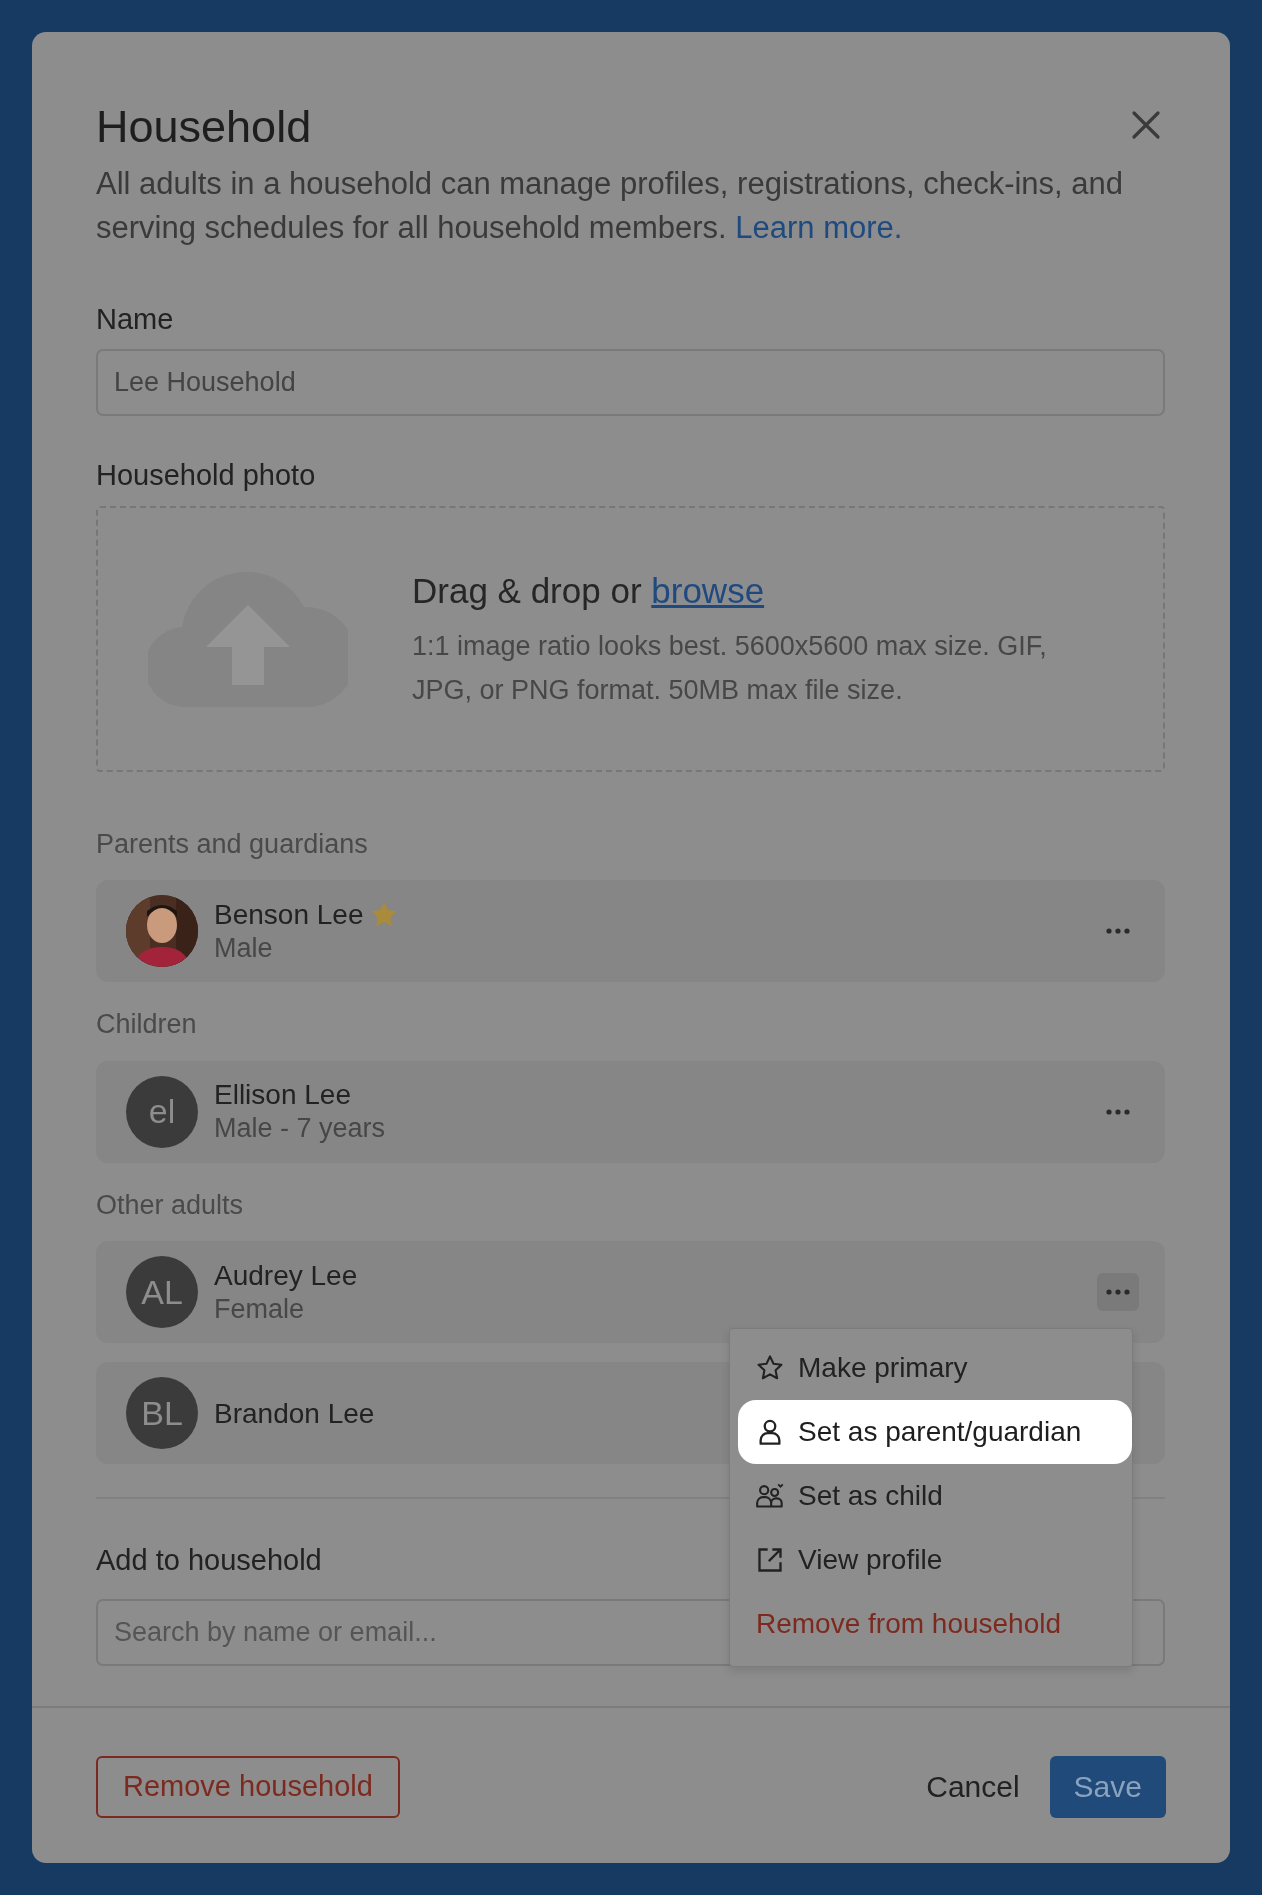  I want to click on field-label: Add to household, so click(209, 1560).